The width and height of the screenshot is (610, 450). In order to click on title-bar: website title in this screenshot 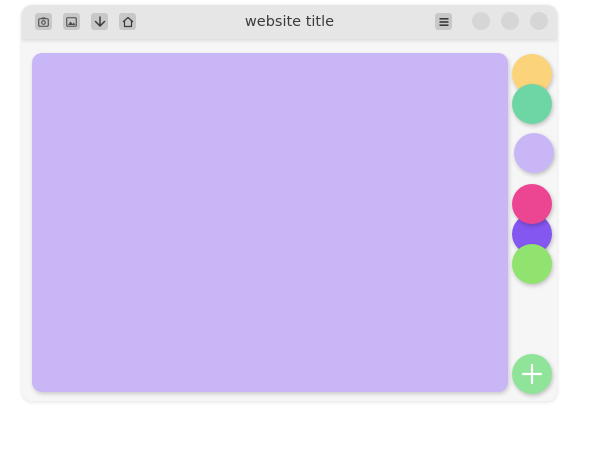, I will do `click(289, 22)`.